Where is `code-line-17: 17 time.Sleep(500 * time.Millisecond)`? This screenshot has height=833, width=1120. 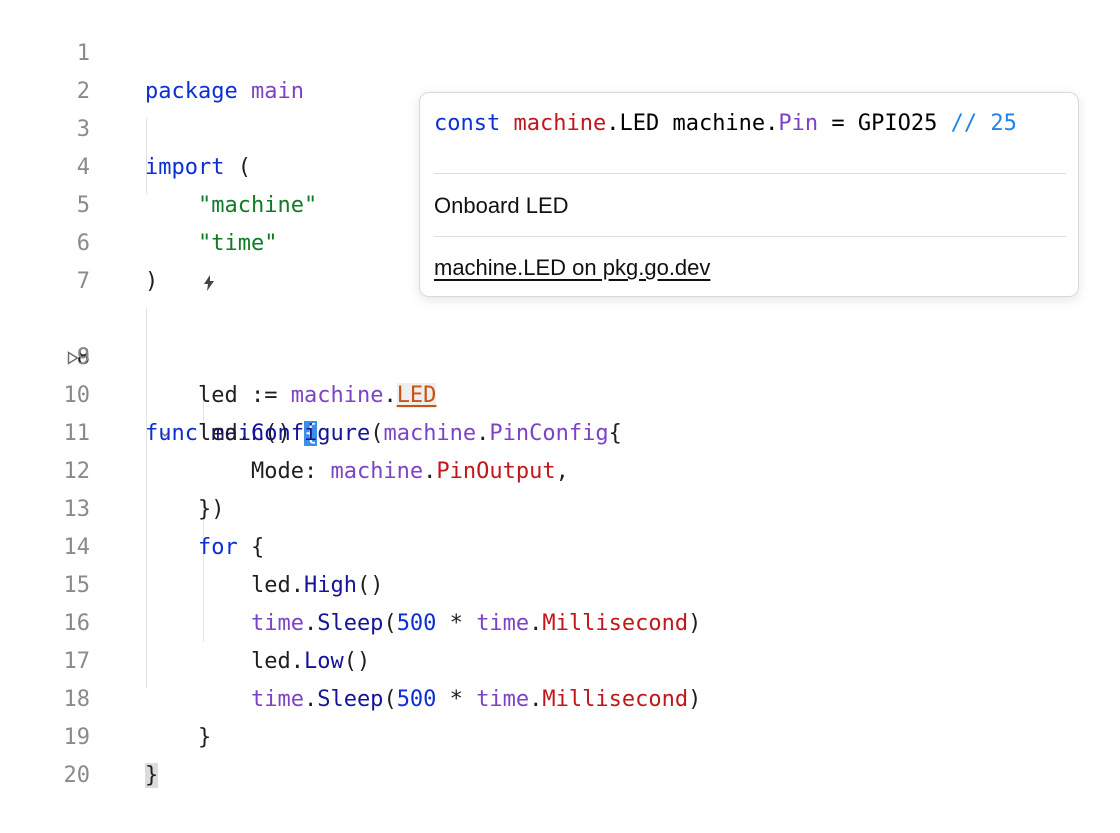 code-line-17: 17 time.Sleep(500 * time.Millisecond) is located at coordinates (560, 658).